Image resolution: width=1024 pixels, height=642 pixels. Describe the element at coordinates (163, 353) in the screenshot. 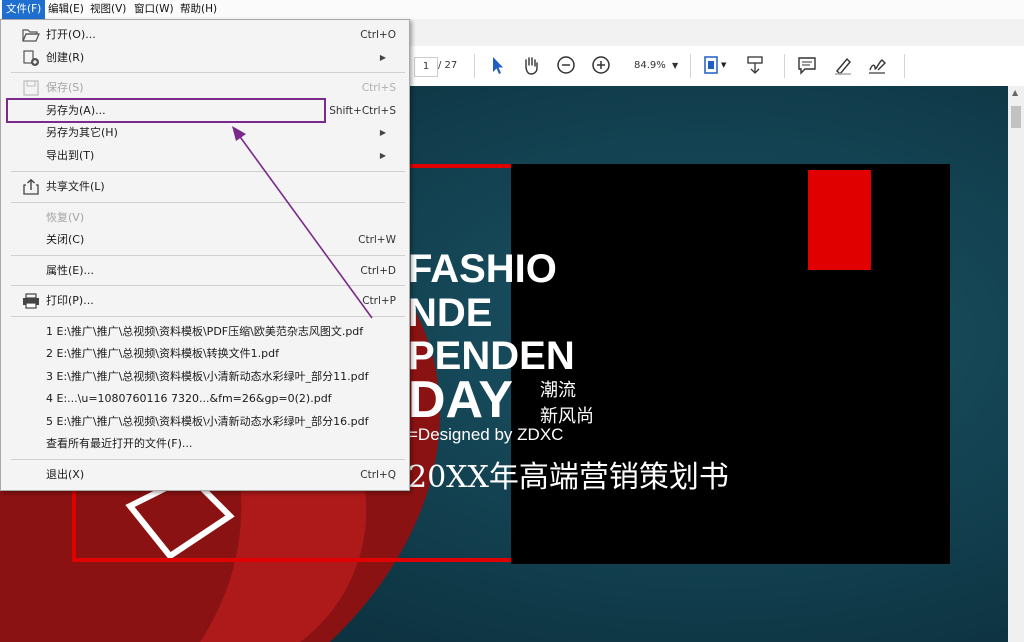

I see `menu-item-label: 2 E:\推广\推广\总视频\资料模板\转换文件1.pdf` at that location.